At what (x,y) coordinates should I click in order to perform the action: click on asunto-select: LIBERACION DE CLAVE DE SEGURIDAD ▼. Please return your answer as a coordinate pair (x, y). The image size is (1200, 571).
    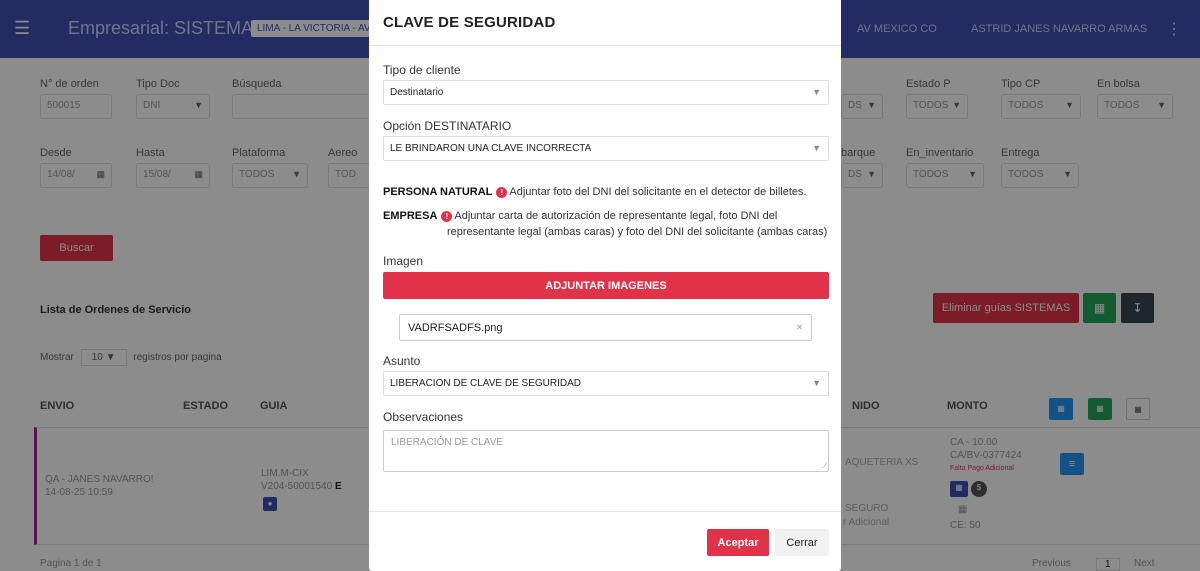
    Looking at the image, I should click on (606, 383).